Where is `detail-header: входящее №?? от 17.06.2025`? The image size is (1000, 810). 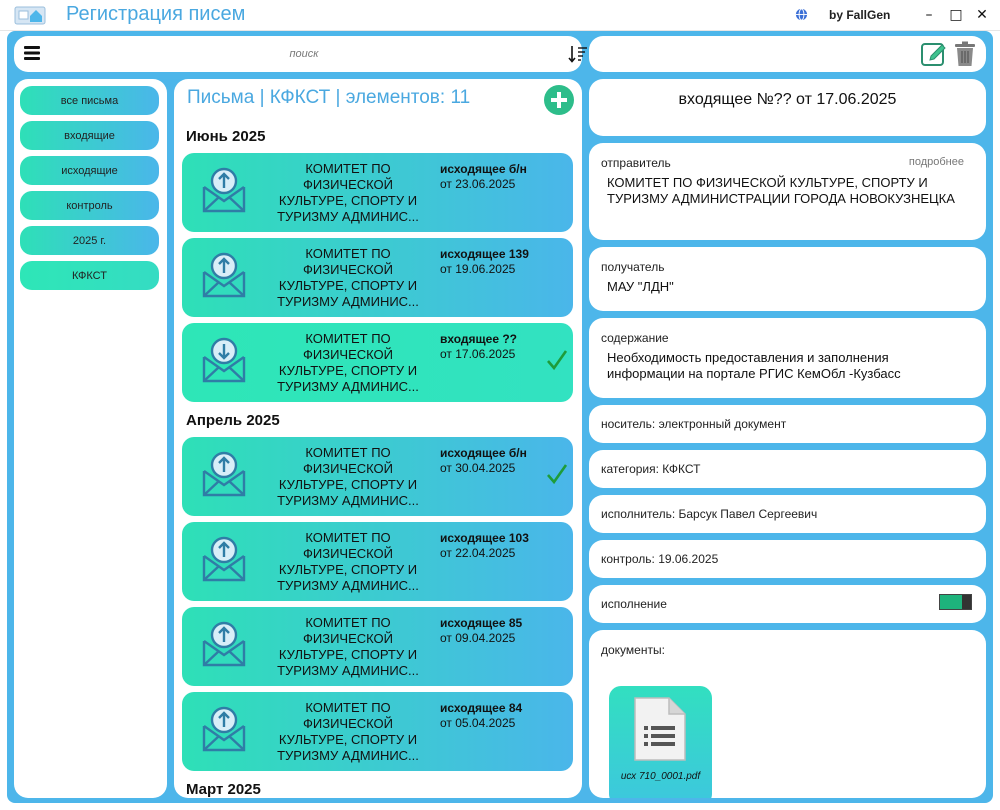 detail-header: входящее №?? от 17.06.2025 is located at coordinates (787, 107).